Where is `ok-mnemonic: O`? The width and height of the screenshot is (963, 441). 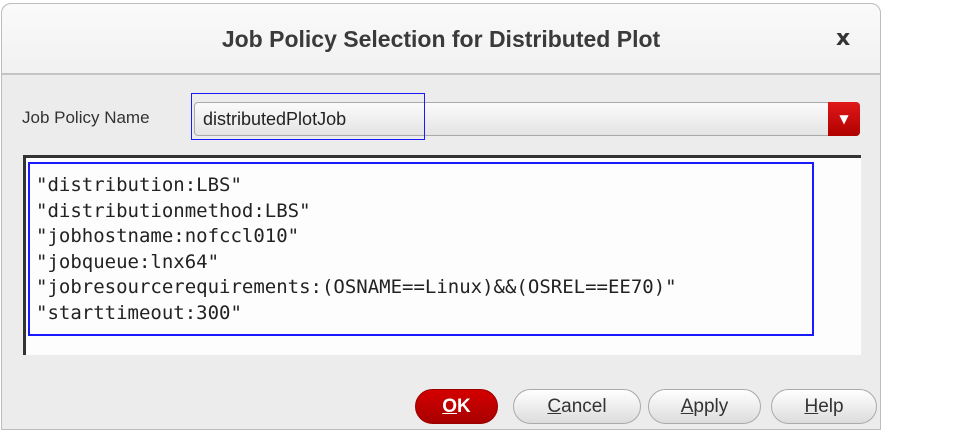
ok-mnemonic: O is located at coordinates (450, 406).